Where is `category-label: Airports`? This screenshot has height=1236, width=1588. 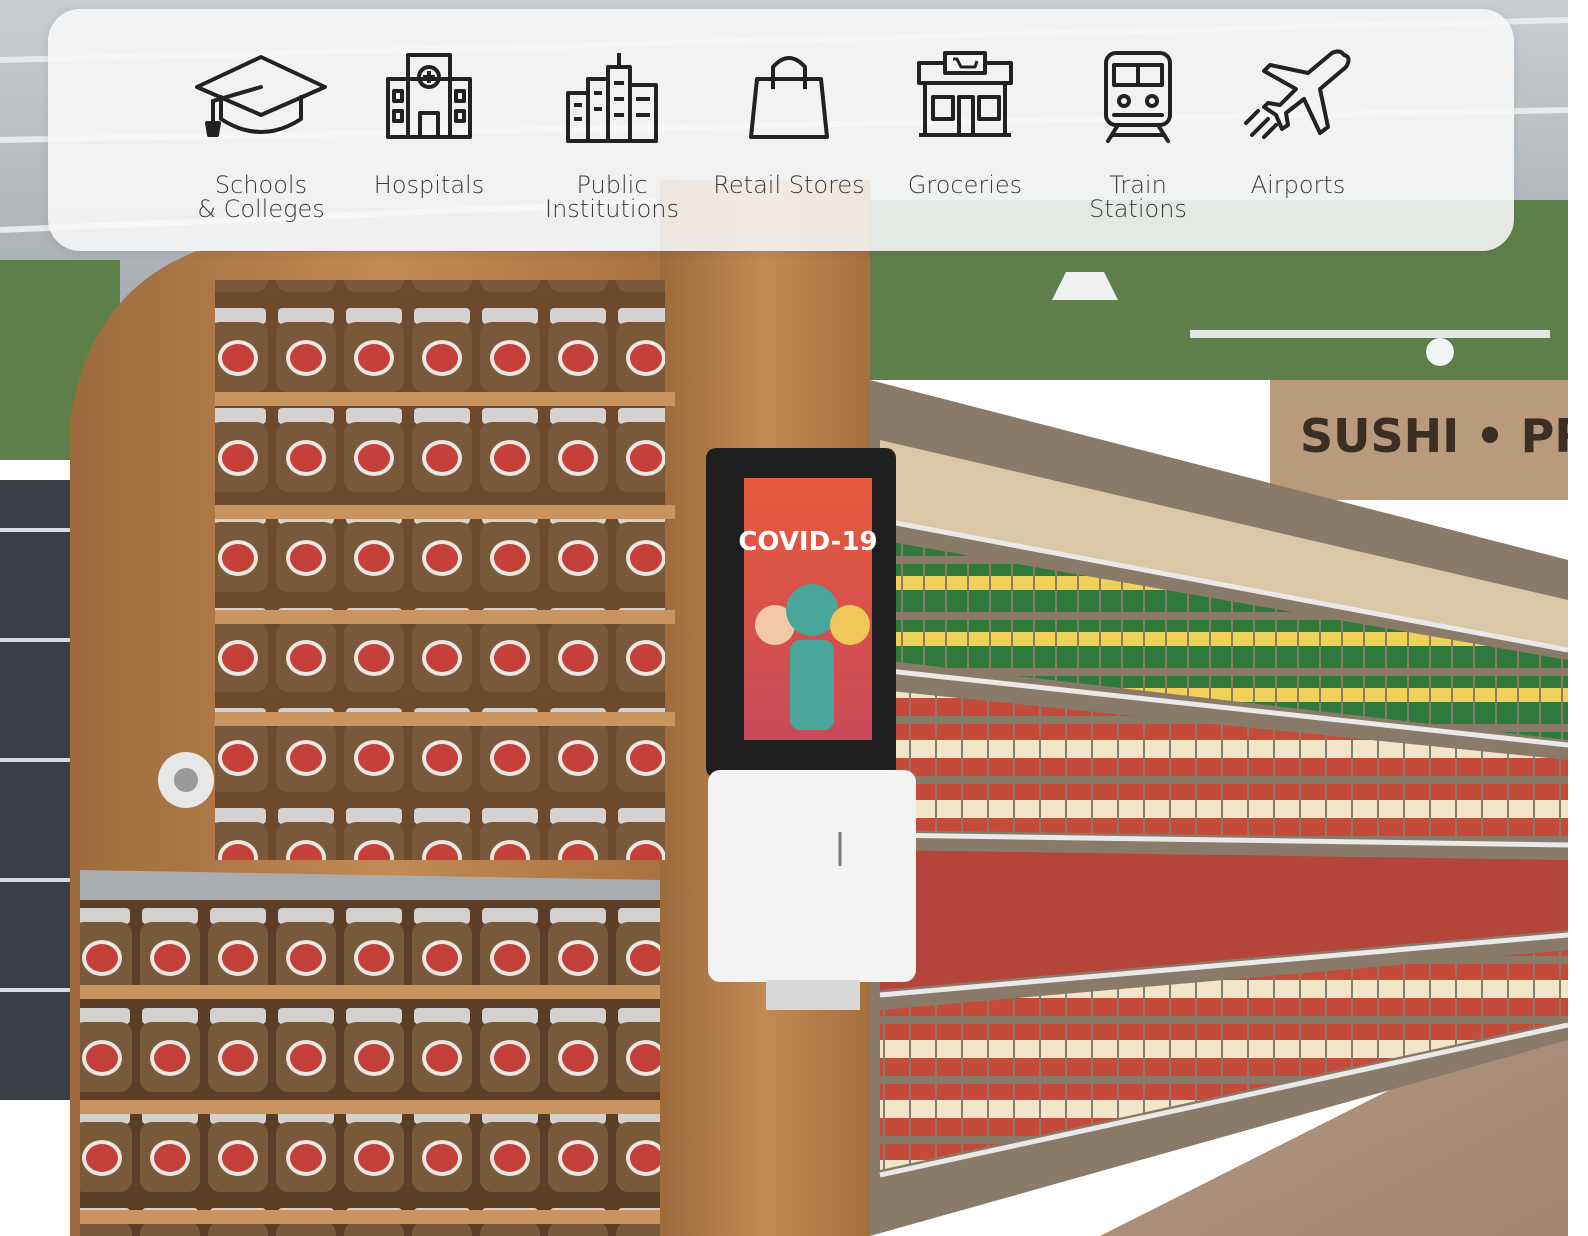 category-label: Airports is located at coordinates (1298, 185).